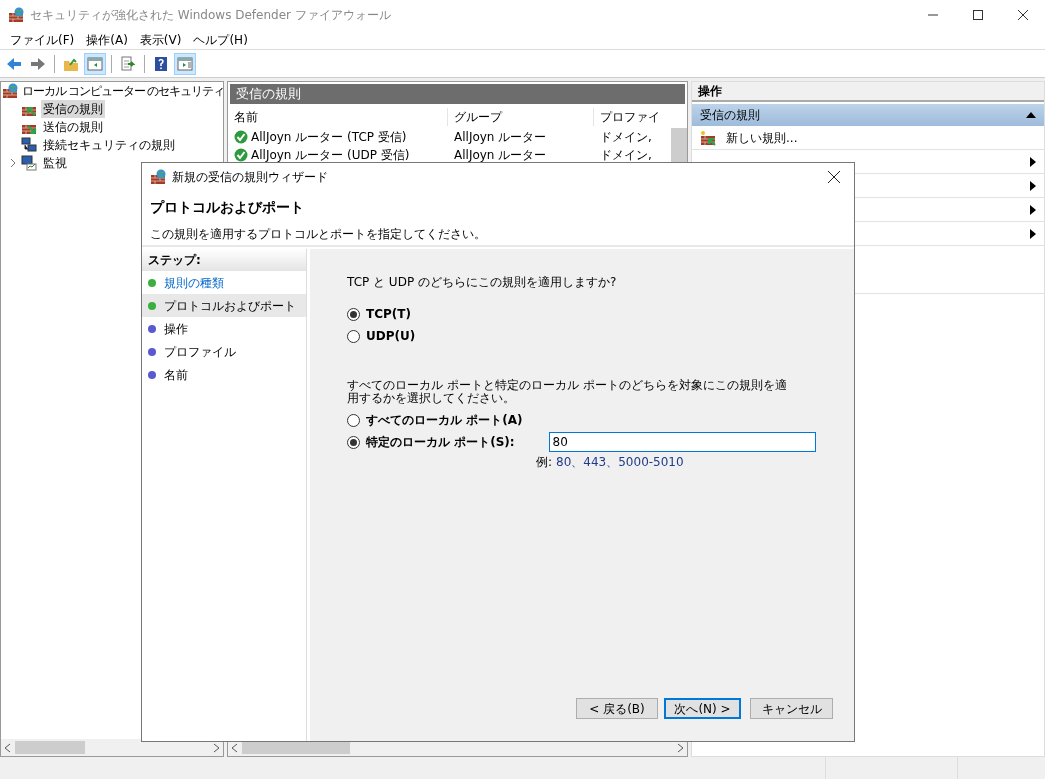 This screenshot has height=779, width=1045. Describe the element at coordinates (521, 117) in the screenshot. I see `column-header: グループ` at that location.